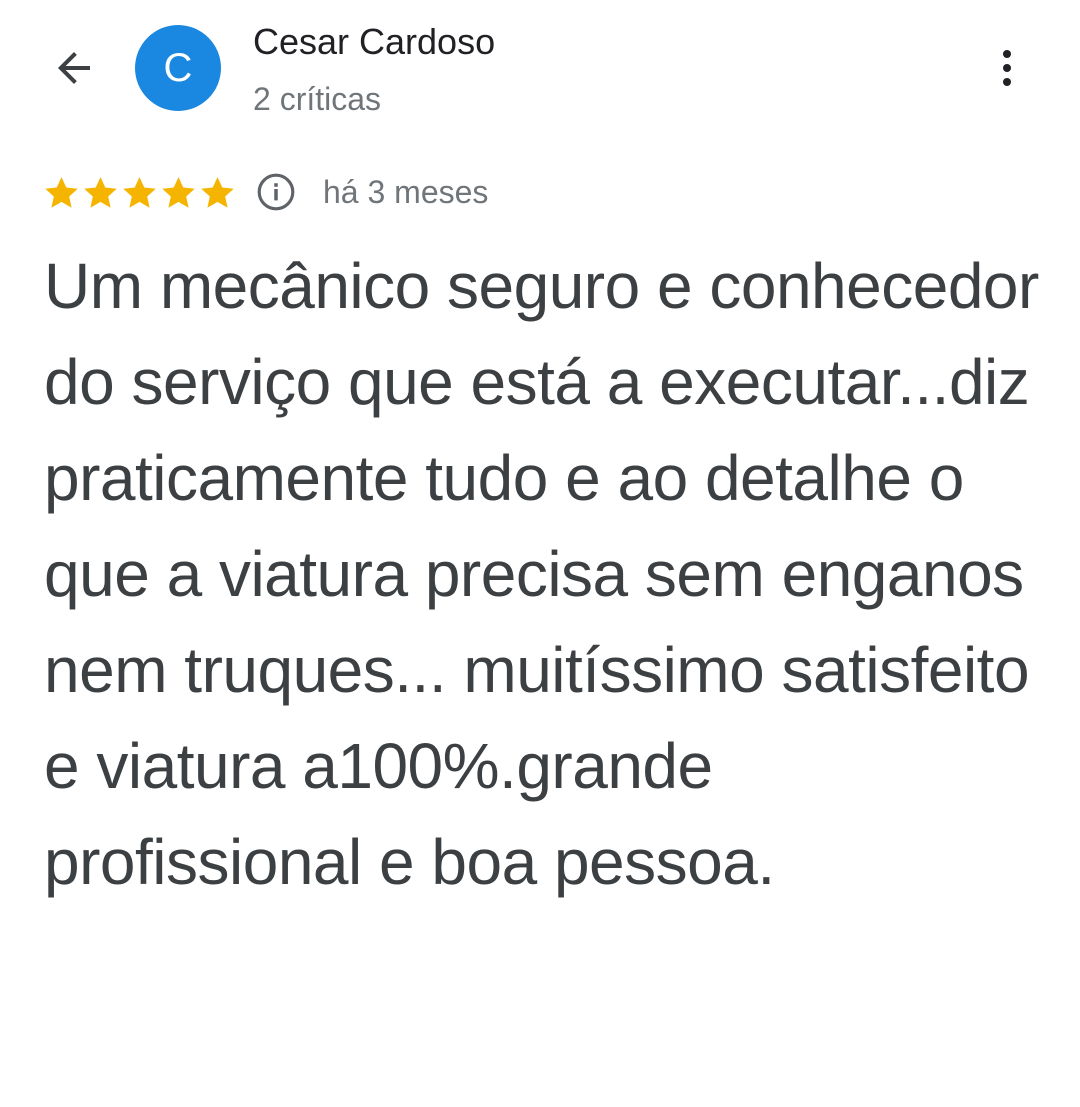  Describe the element at coordinates (406, 192) in the screenshot. I see `review-date: há 3 meses` at that location.